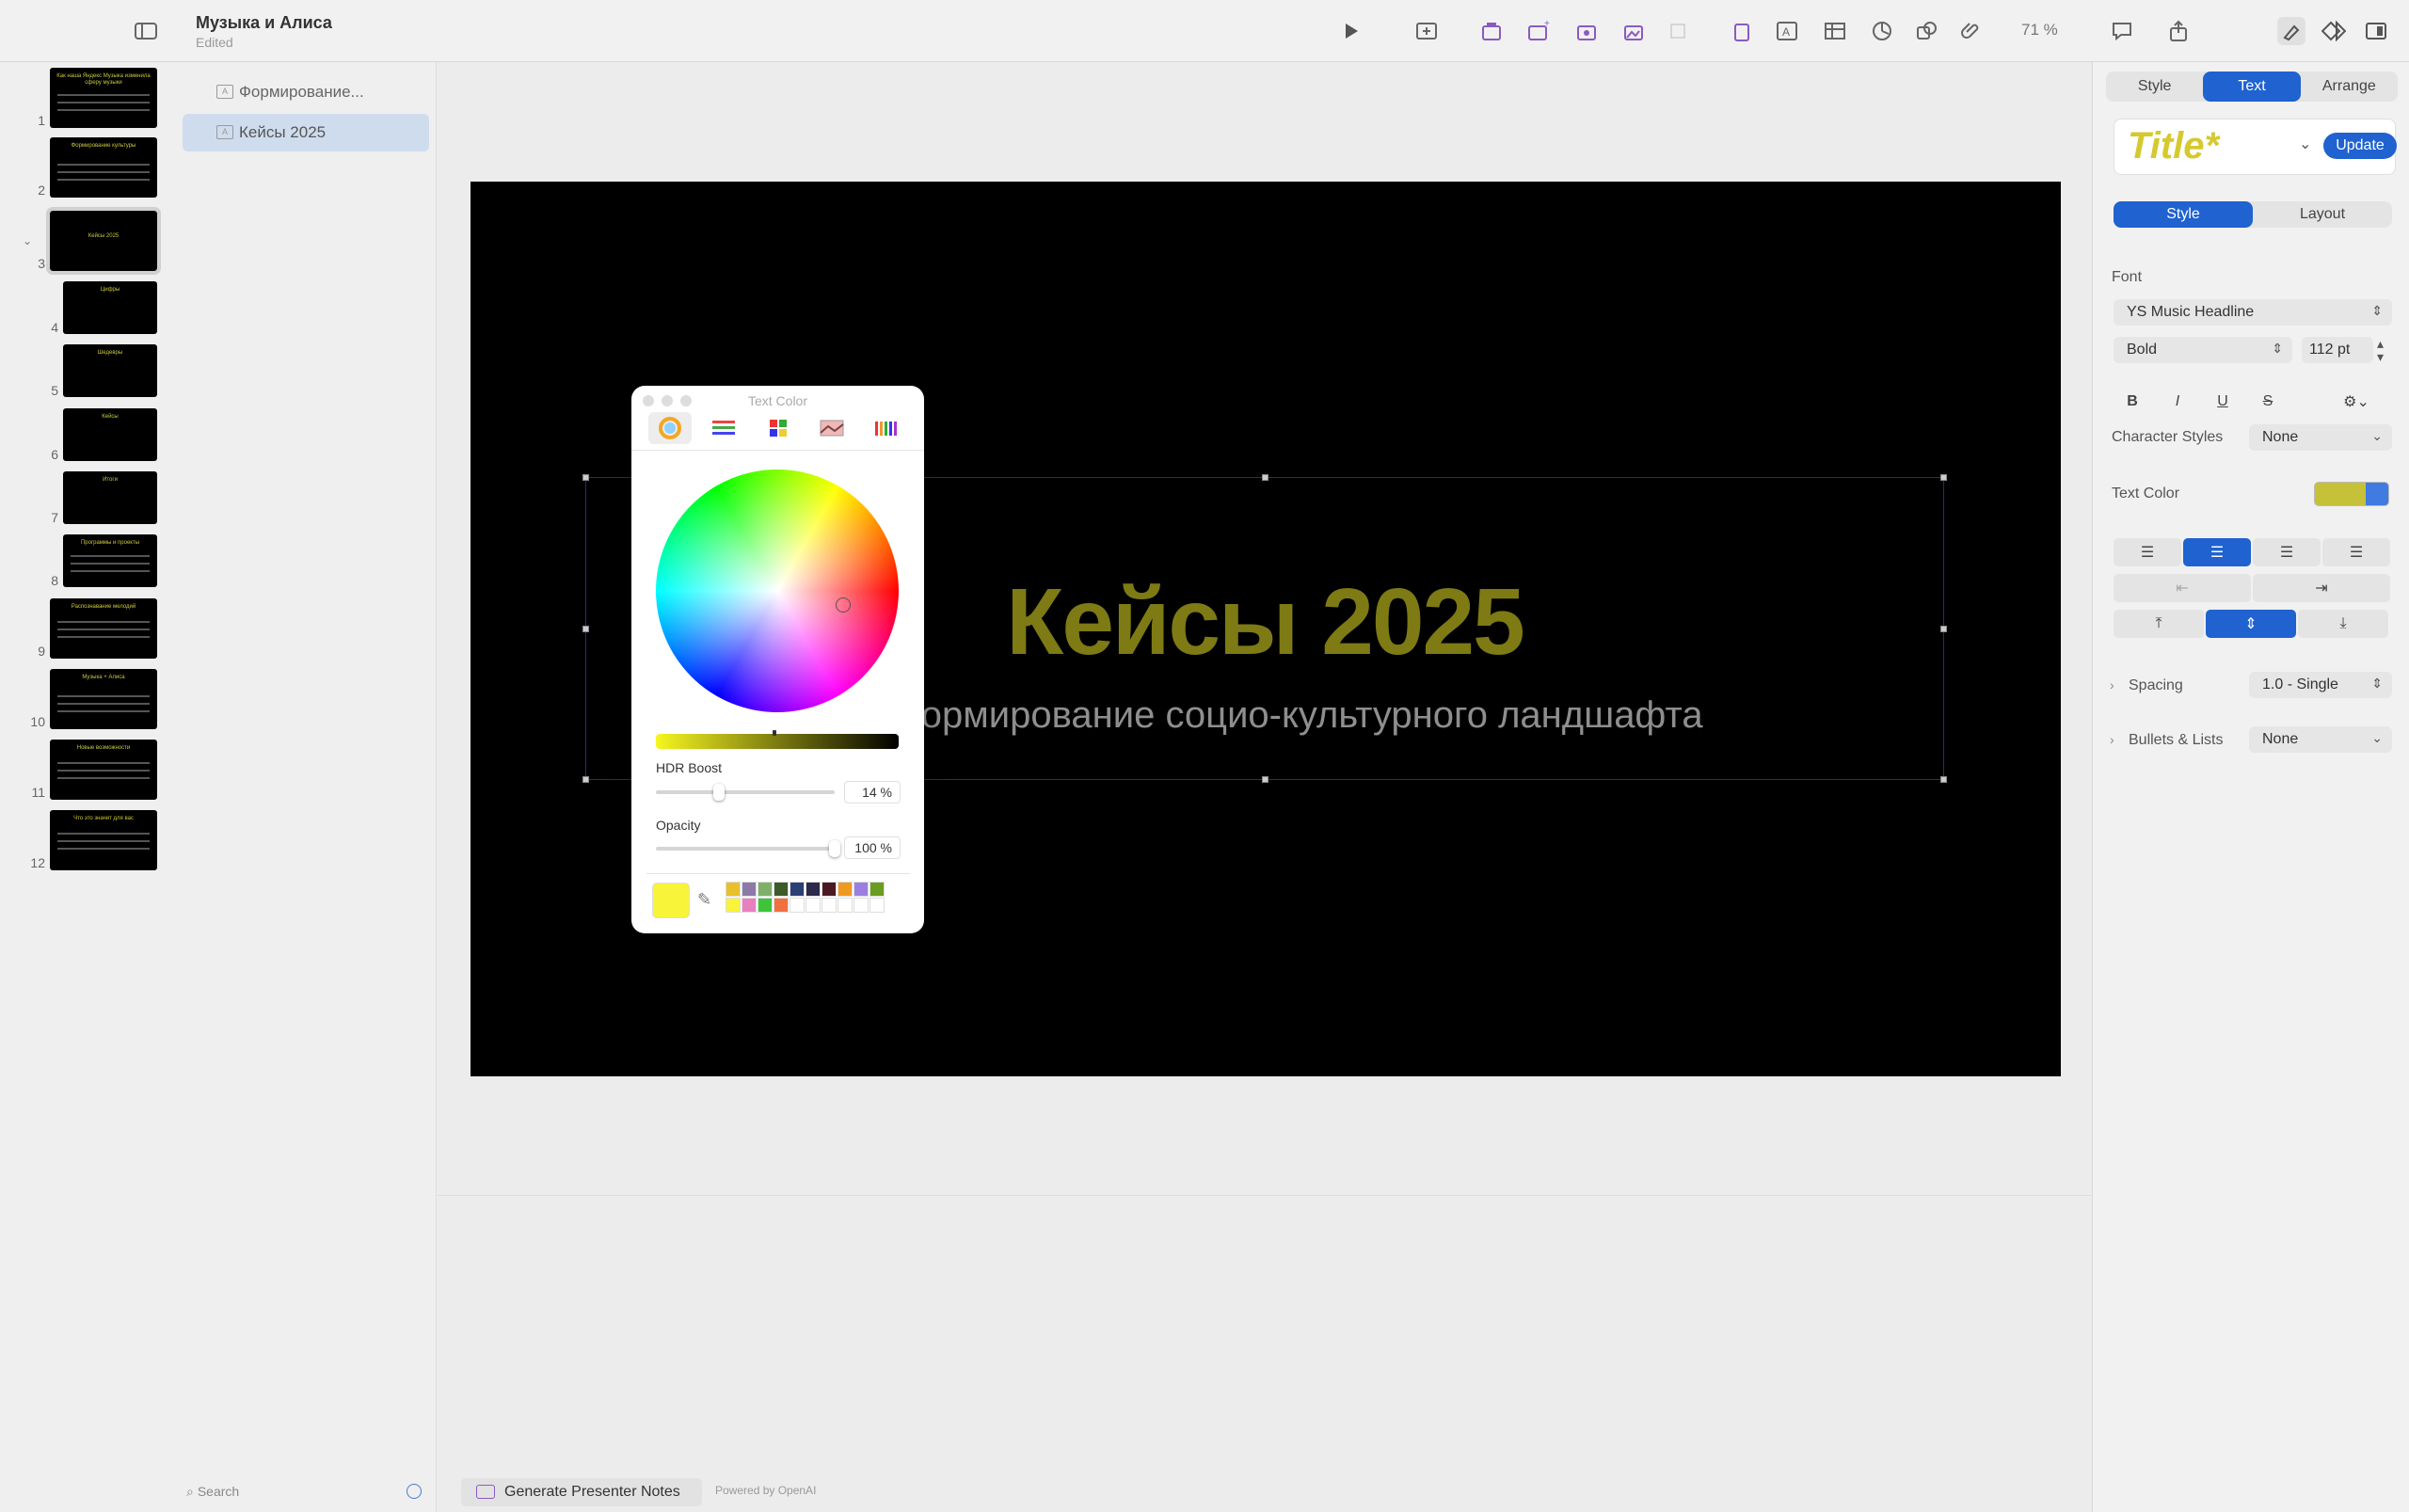 The width and height of the screenshot is (2409, 1512). Describe the element at coordinates (2122, 31) in the screenshot. I see `comment-icon` at that location.